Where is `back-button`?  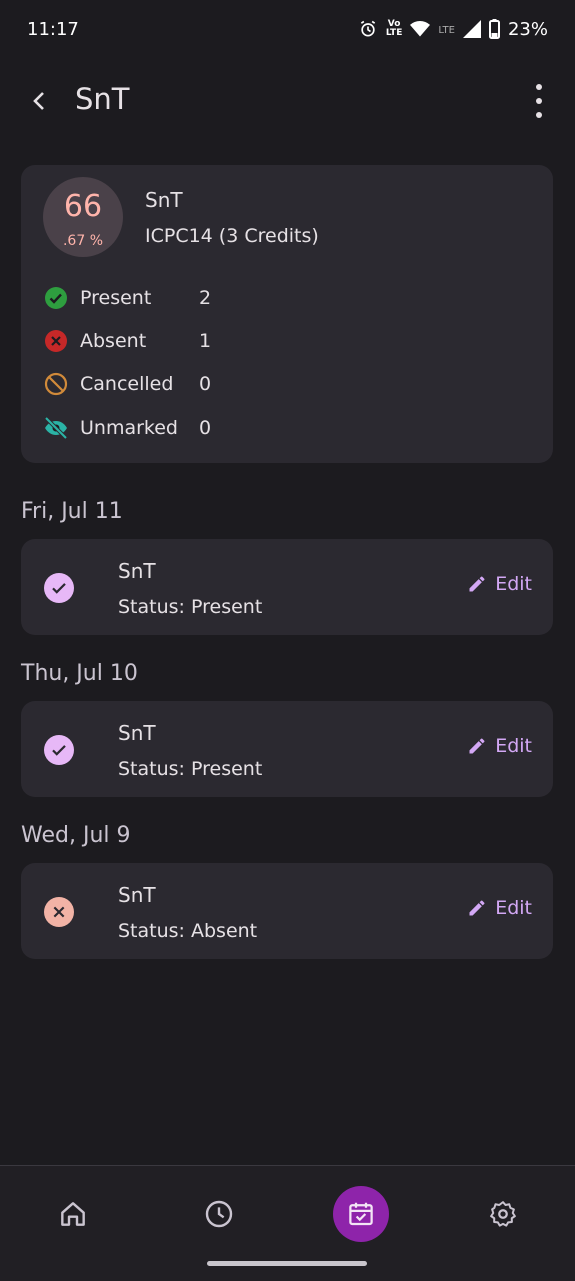
back-button is located at coordinates (39, 101).